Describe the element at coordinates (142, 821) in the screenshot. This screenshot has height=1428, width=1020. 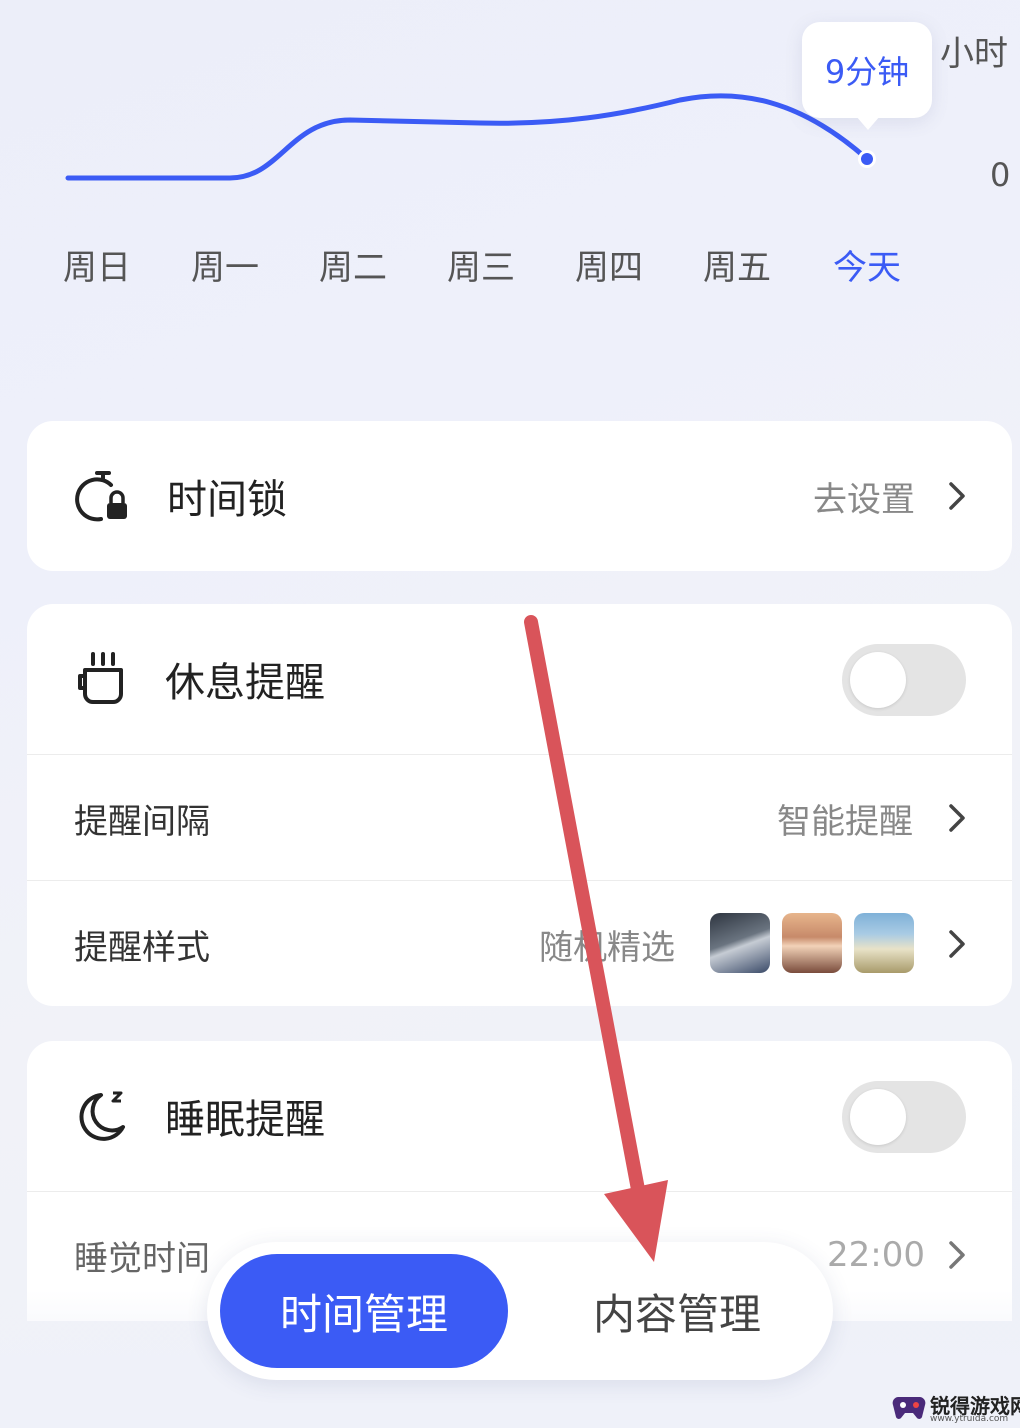
I see `reminder-interval-label: 提醒间隔` at that location.